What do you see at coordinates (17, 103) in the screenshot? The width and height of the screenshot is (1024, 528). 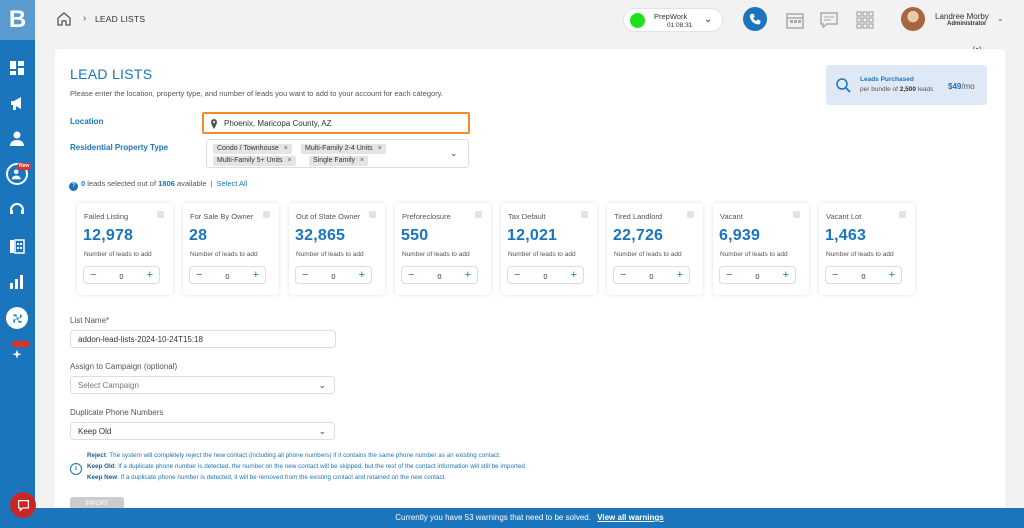 I see `megaphone-icon` at bounding box center [17, 103].